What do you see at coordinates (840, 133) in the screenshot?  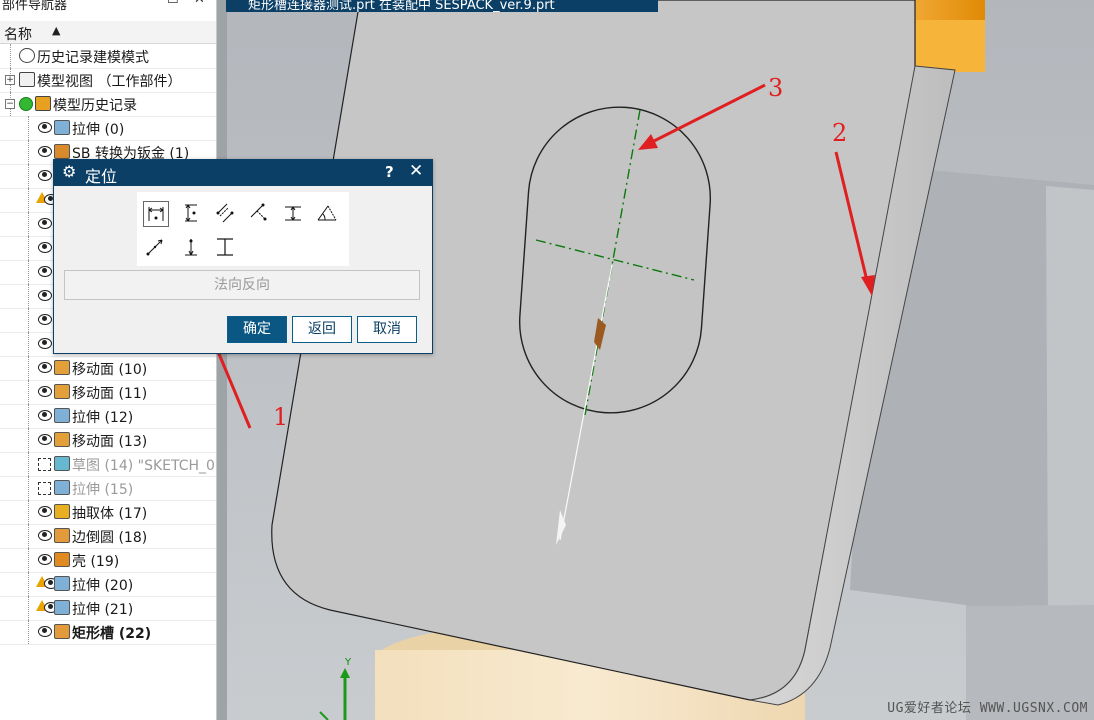 I see `callout-2: 2` at bounding box center [840, 133].